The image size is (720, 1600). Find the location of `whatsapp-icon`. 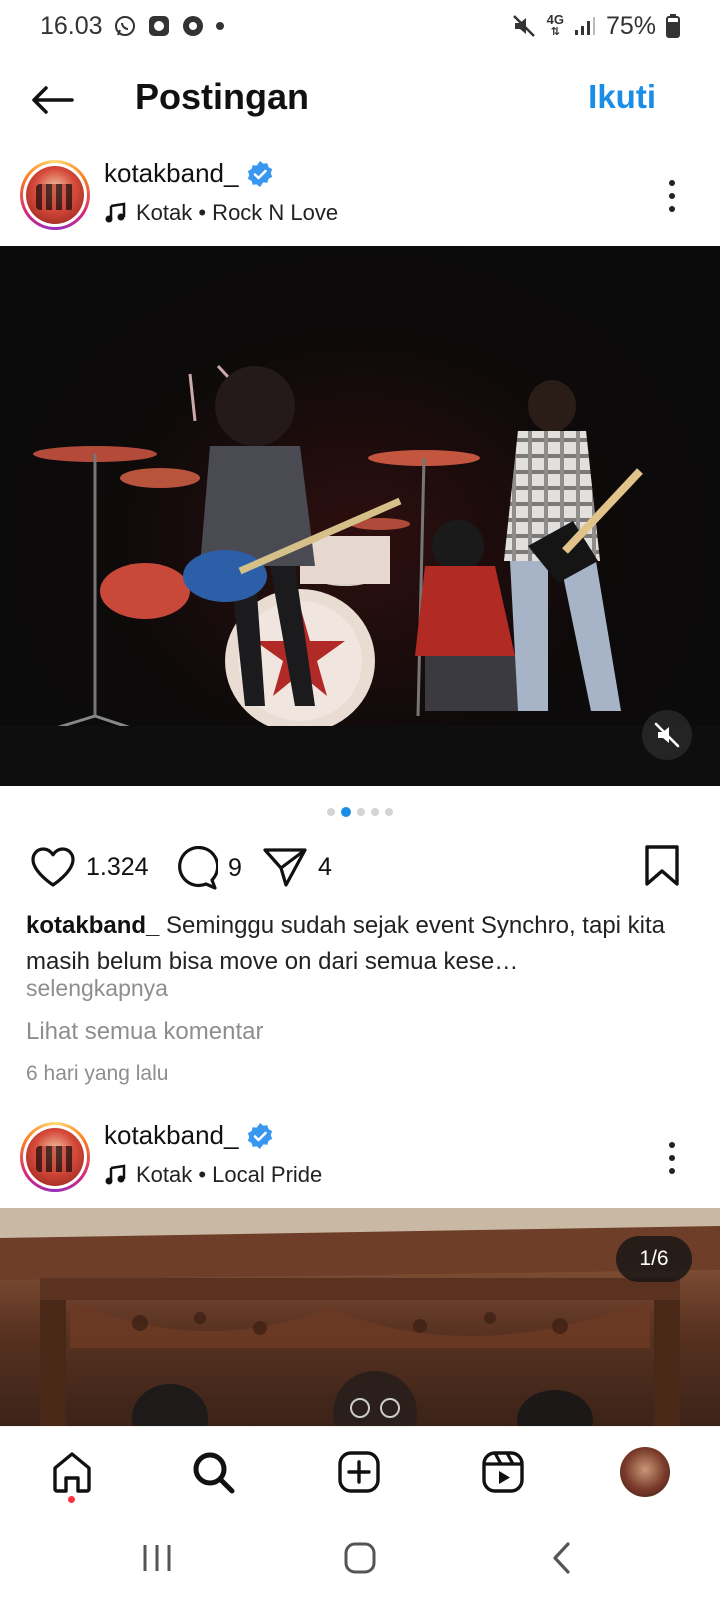

whatsapp-icon is located at coordinates (125, 26).